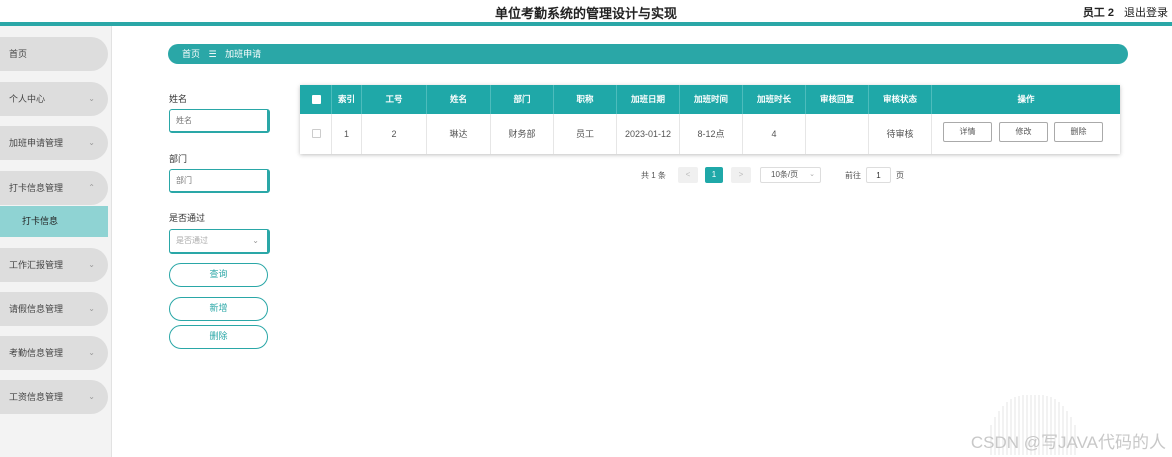 This screenshot has height=457, width=1172. I want to click on sidebar-item-label: 个人中心, so click(27, 99).